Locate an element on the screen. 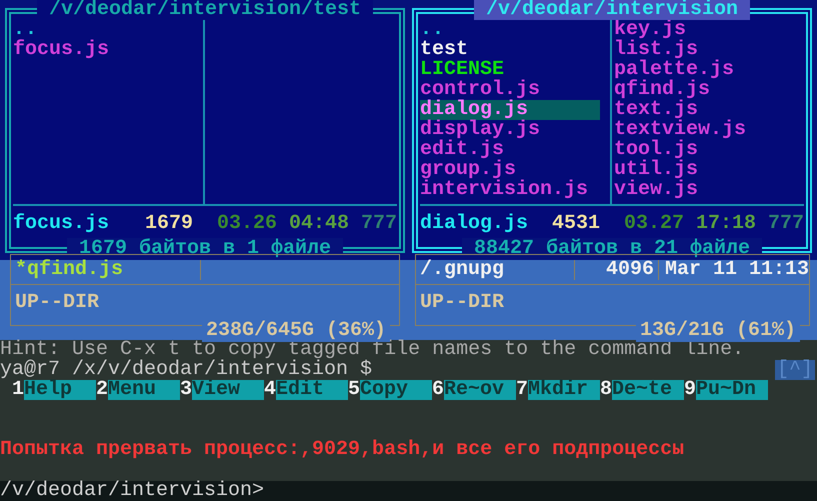 This screenshot has width=817, height=501. key-number: 5 is located at coordinates (354, 390).